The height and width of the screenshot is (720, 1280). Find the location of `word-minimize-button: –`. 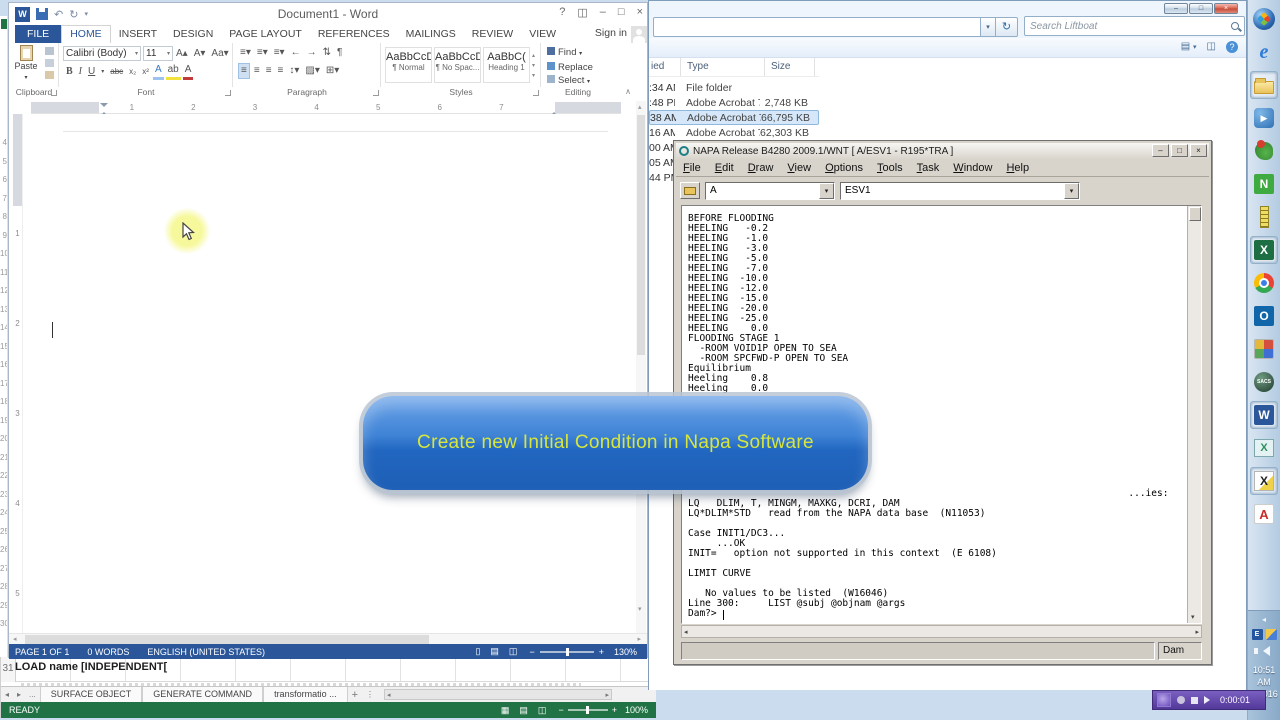

word-minimize-button: – is located at coordinates (603, 12).